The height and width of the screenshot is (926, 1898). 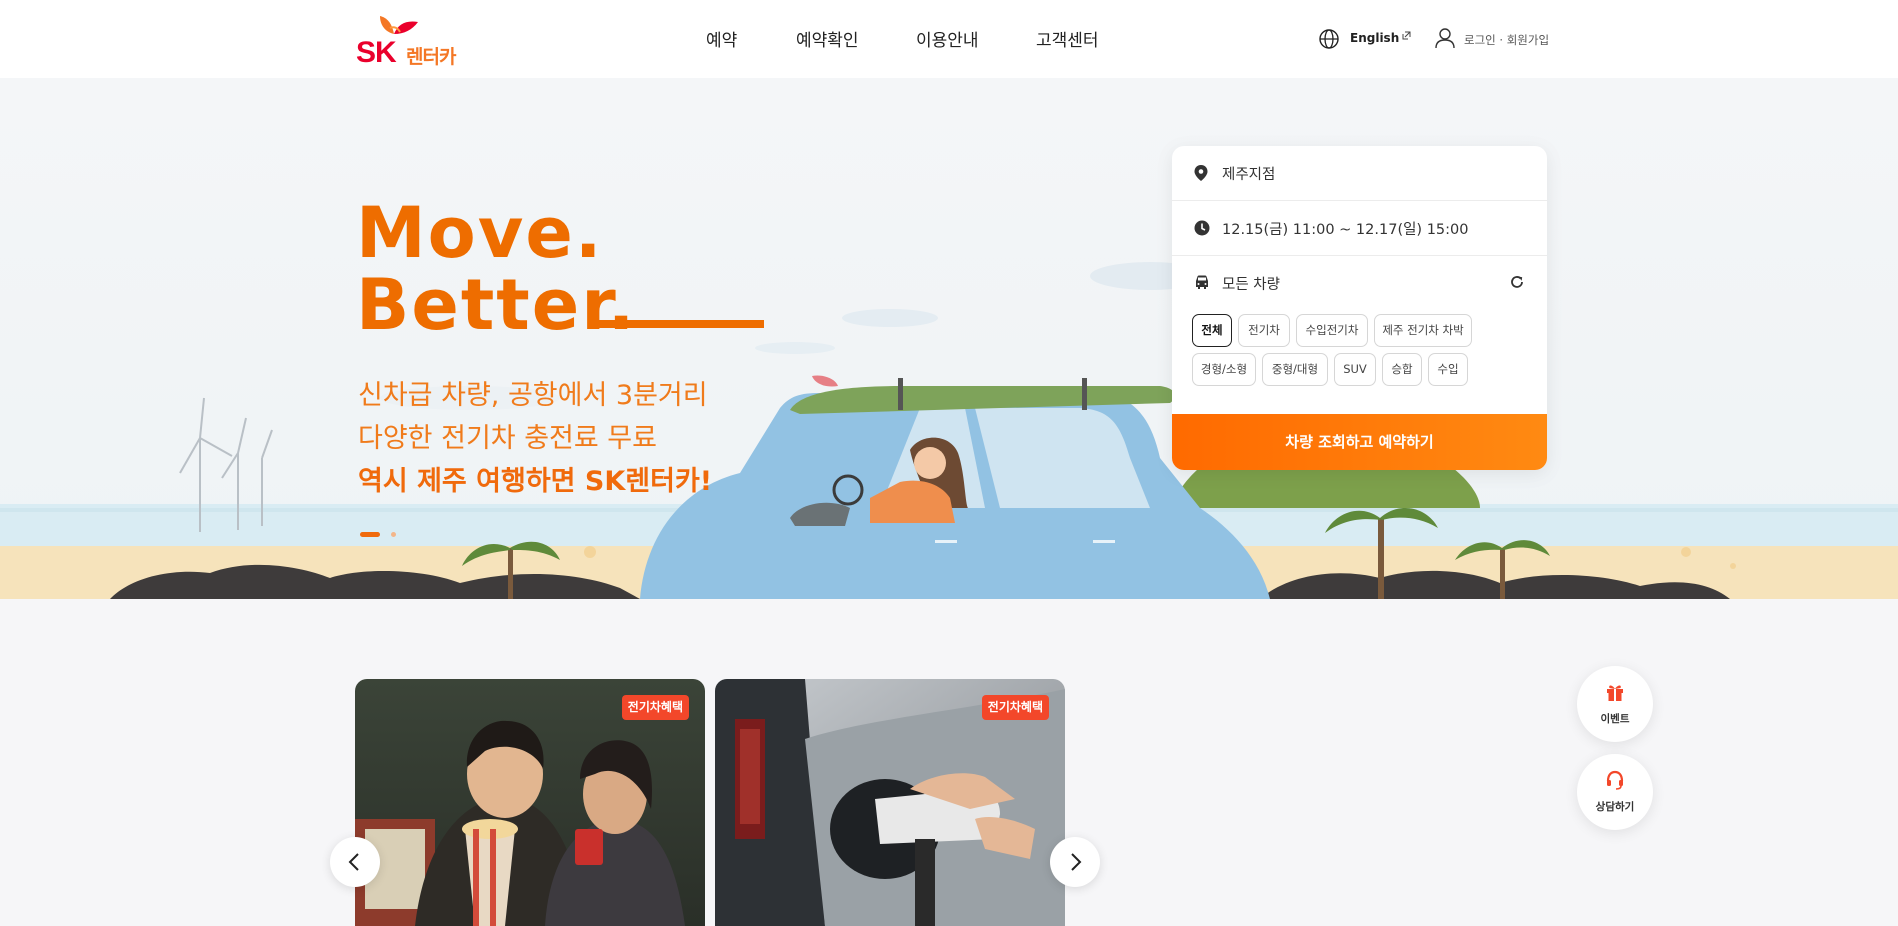 I want to click on hero-copy-line-3: 역시 제주 여행하면 SK렌터카!, so click(x=535, y=481).